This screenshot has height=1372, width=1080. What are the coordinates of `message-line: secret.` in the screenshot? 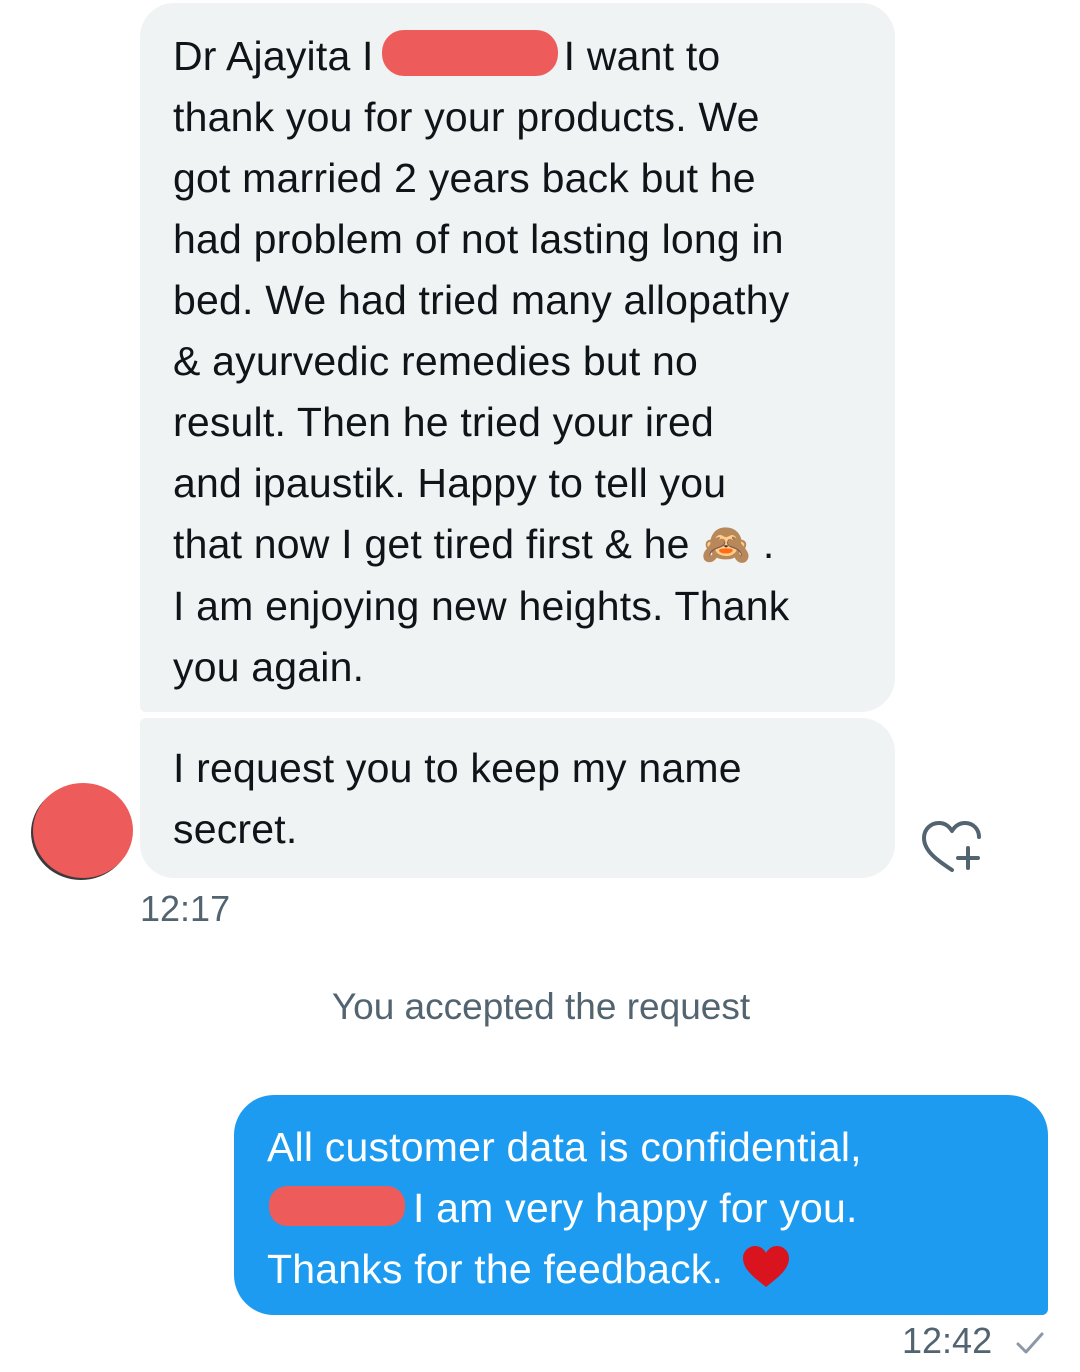 It's located at (235, 829).